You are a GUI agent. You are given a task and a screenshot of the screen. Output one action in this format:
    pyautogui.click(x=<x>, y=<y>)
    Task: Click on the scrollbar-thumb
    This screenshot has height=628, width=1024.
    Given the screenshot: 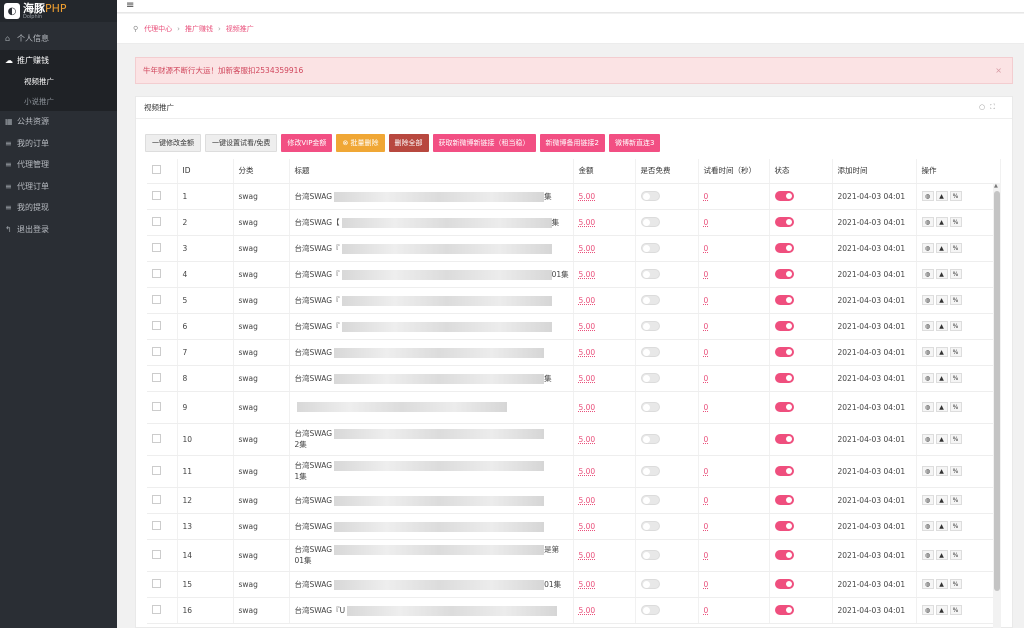 What is the action you would take?
    pyautogui.click(x=997, y=391)
    